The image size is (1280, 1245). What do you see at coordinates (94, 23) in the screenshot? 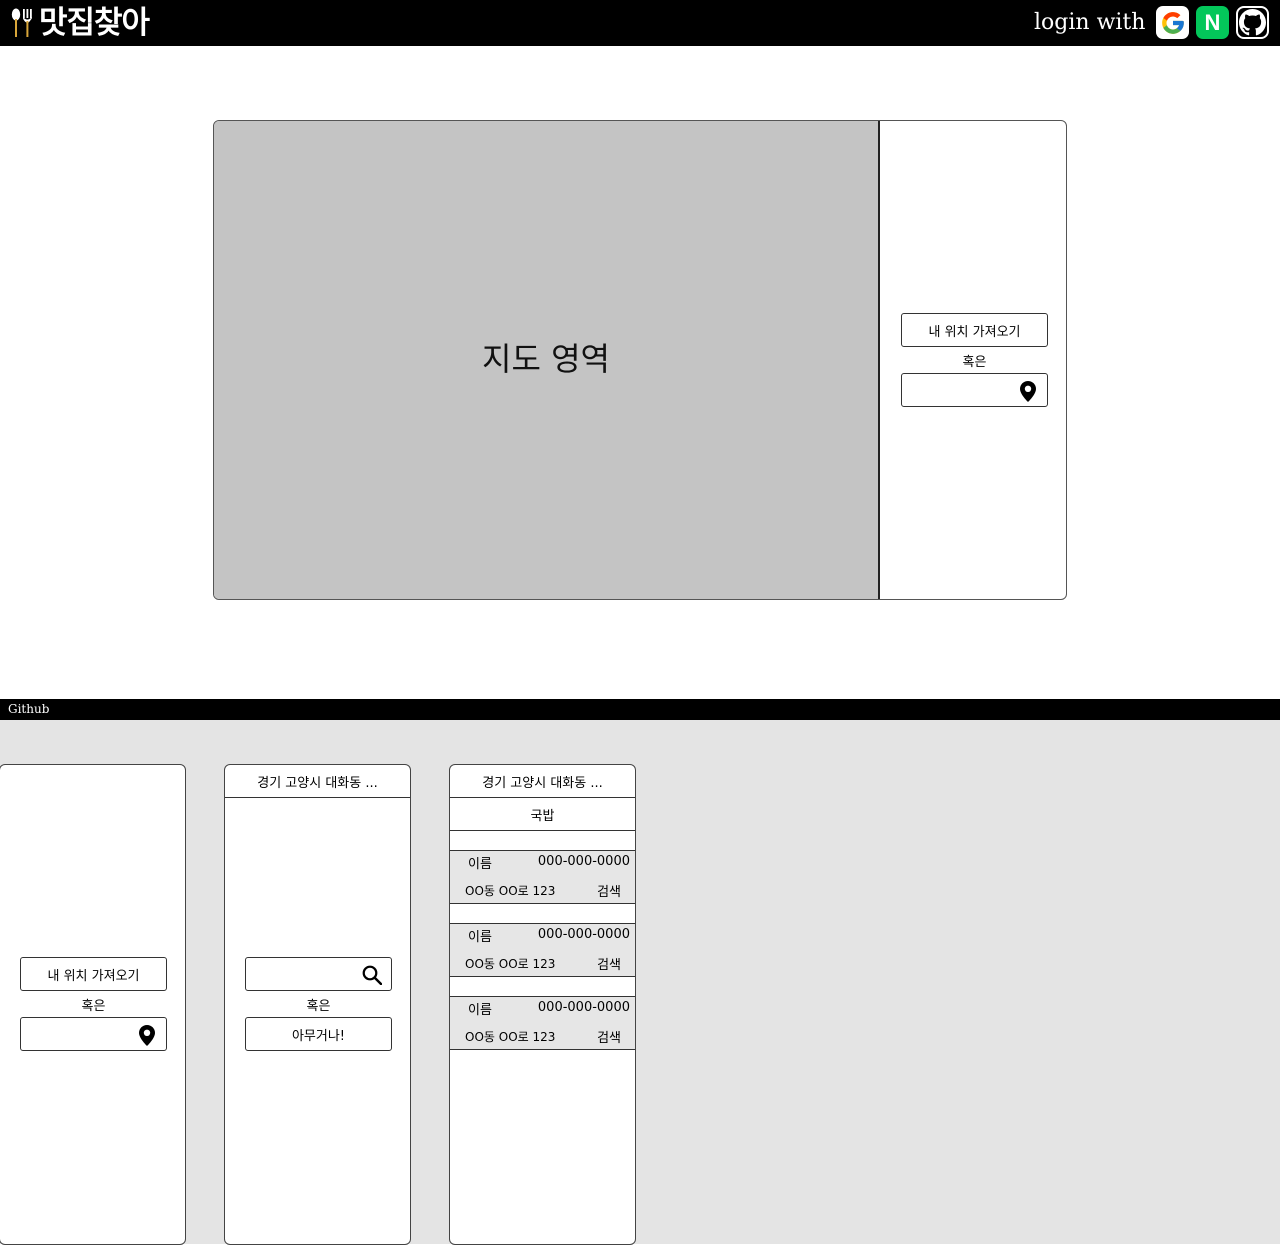
I see `logo-text: 맛집찾아` at bounding box center [94, 23].